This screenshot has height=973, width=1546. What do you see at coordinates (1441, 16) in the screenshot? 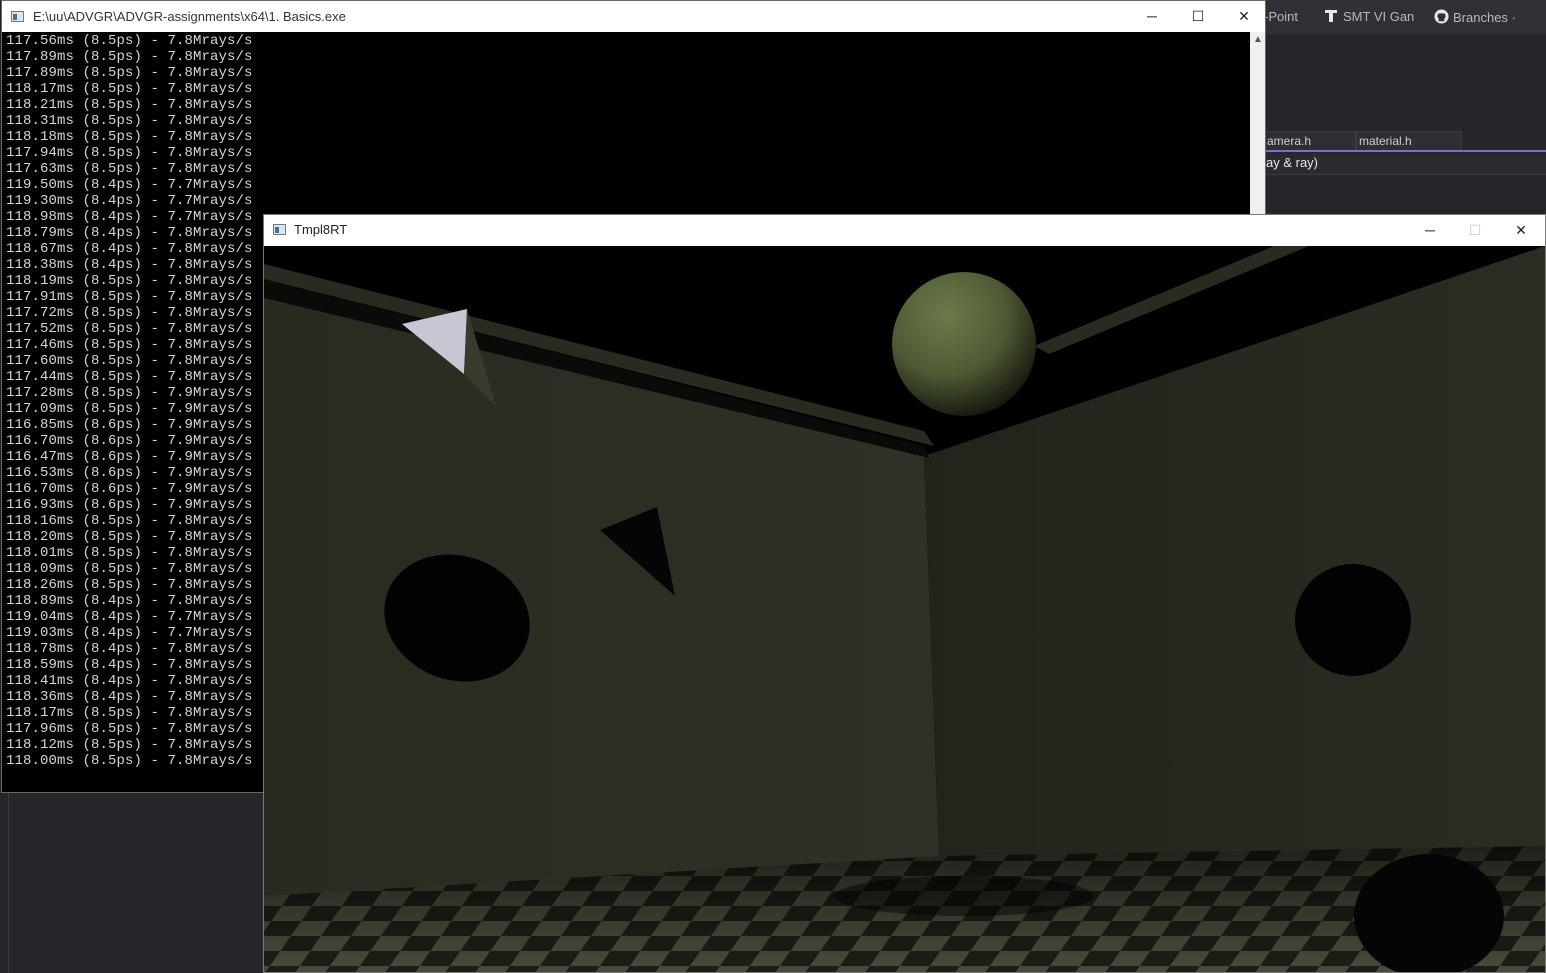
I see `github-icon` at bounding box center [1441, 16].